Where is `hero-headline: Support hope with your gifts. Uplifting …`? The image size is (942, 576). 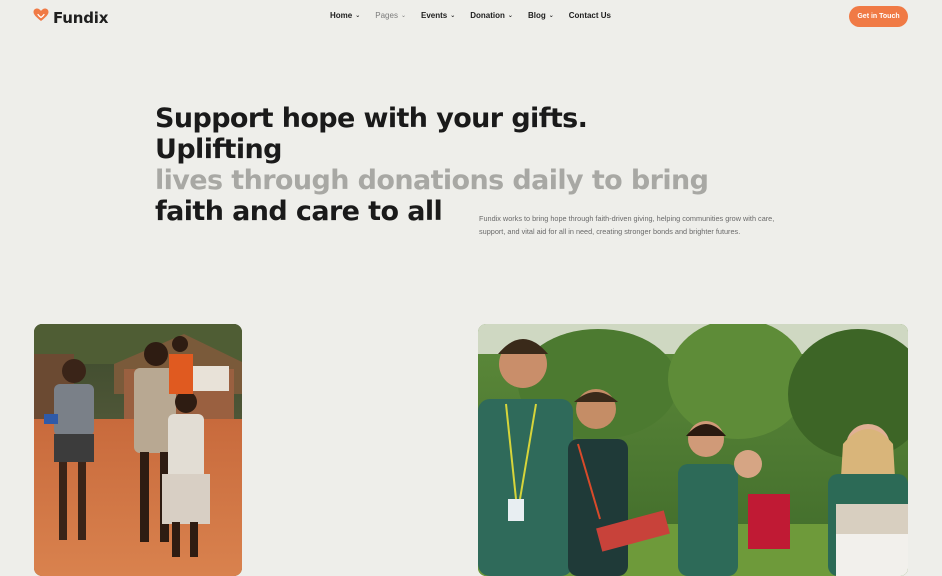
hero-headline: Support hope with your gifts. Uplifting … is located at coordinates (435, 165).